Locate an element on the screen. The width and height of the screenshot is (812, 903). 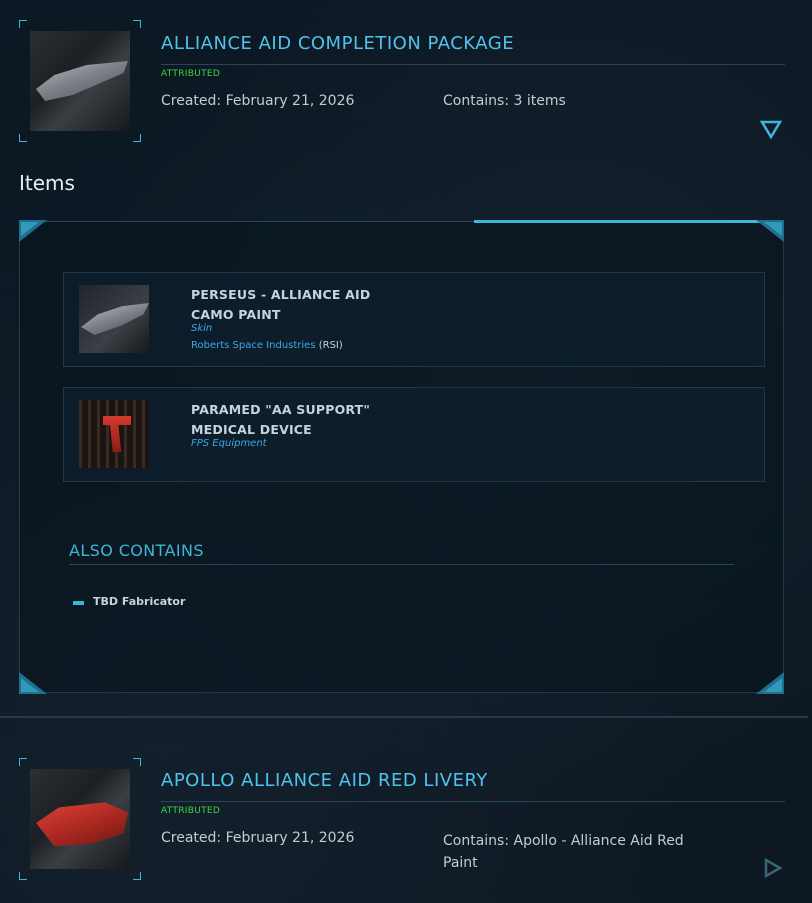
item-count: Contains: 3 items is located at coordinates (504, 101).